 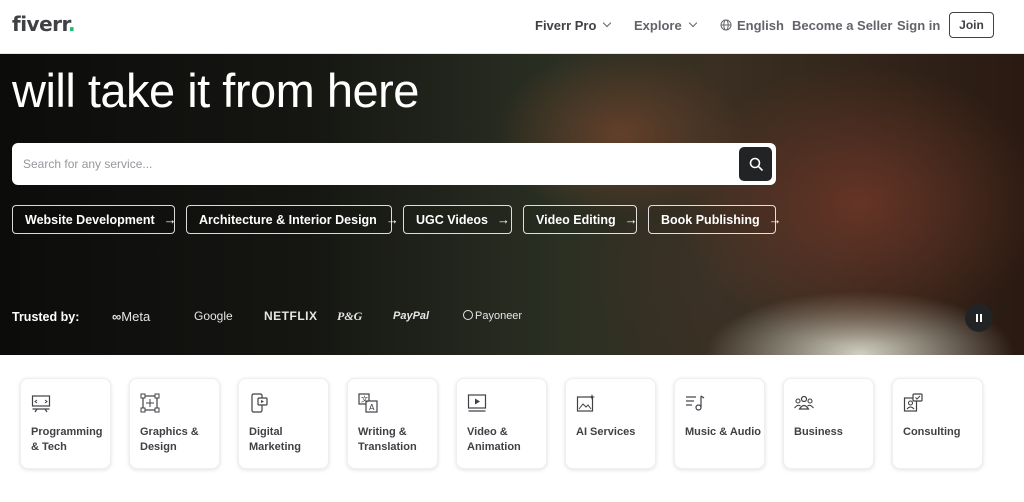 I want to click on explore-label: Explore, so click(x=658, y=25).